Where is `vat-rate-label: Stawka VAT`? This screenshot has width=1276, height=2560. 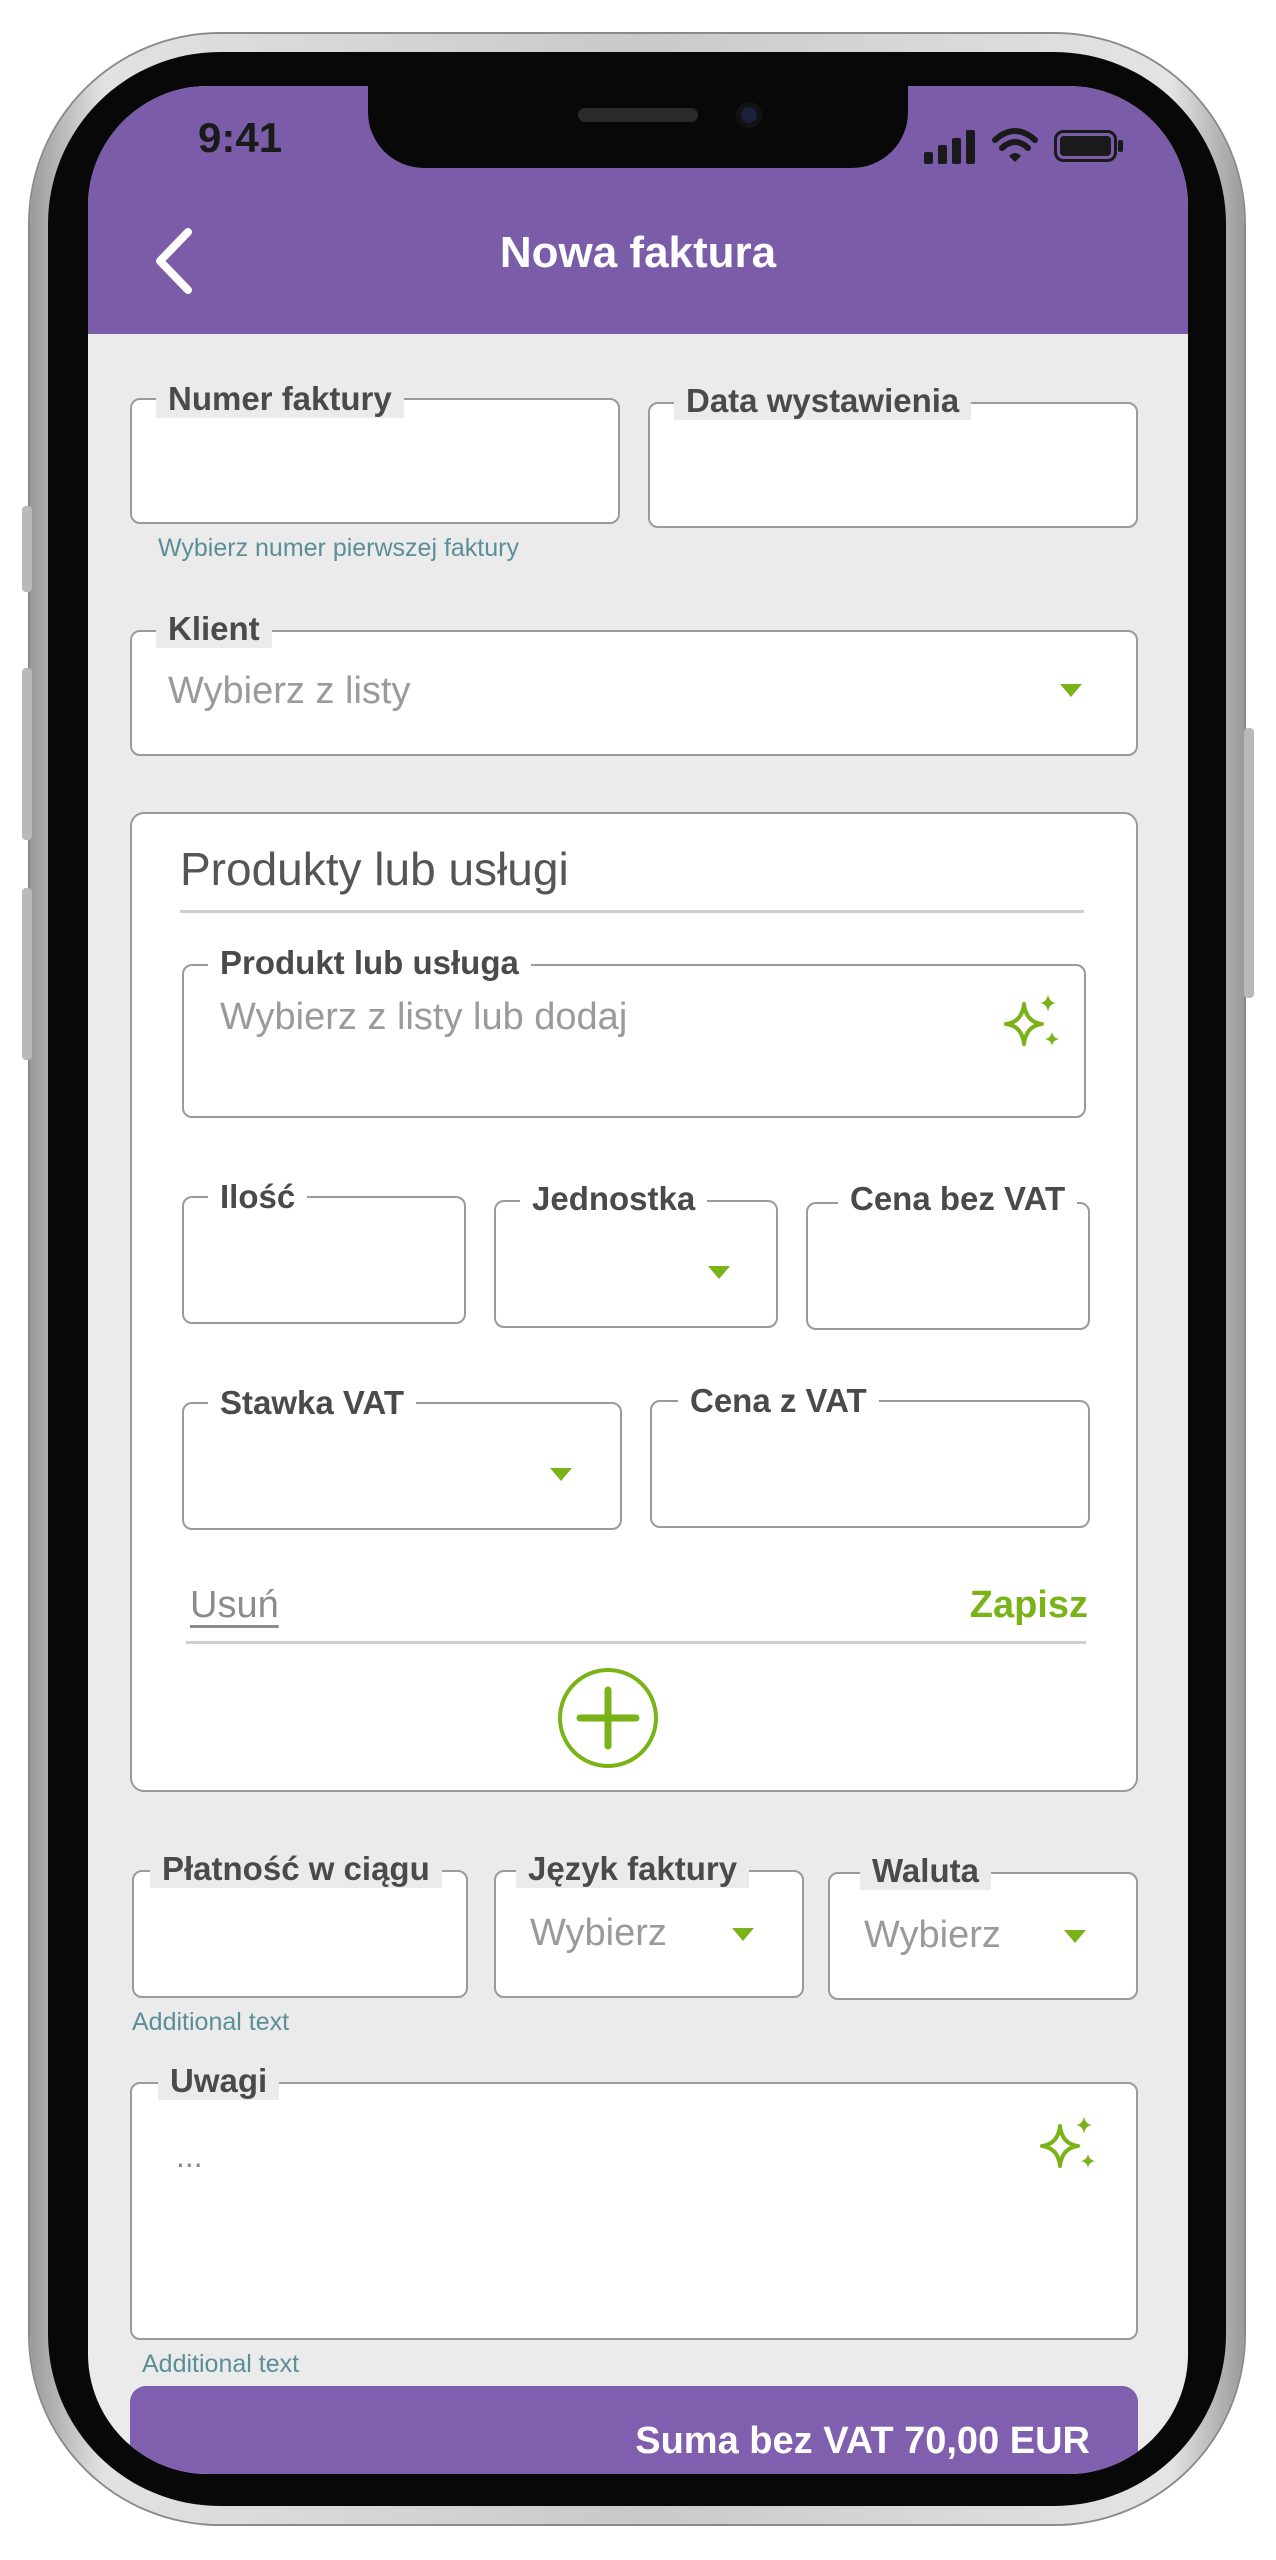
vat-rate-label: Stawka VAT is located at coordinates (312, 1403).